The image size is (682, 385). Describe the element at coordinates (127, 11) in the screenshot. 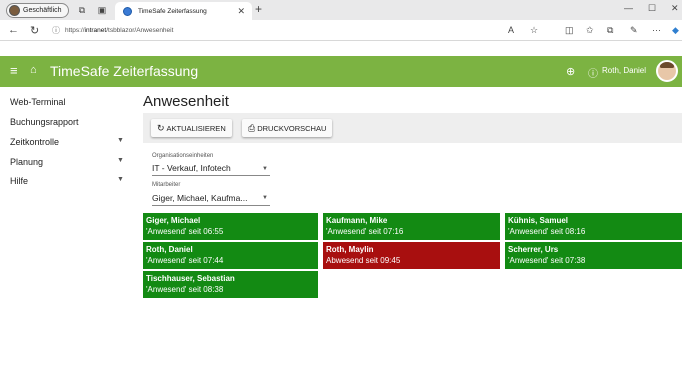

I see `tab-favicon-icon` at that location.